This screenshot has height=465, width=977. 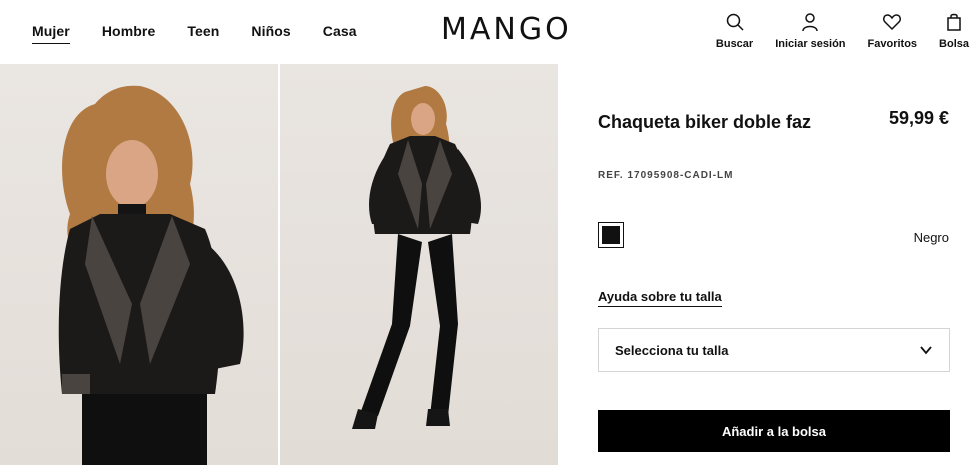 I want to click on bag-icon, so click(x=954, y=22).